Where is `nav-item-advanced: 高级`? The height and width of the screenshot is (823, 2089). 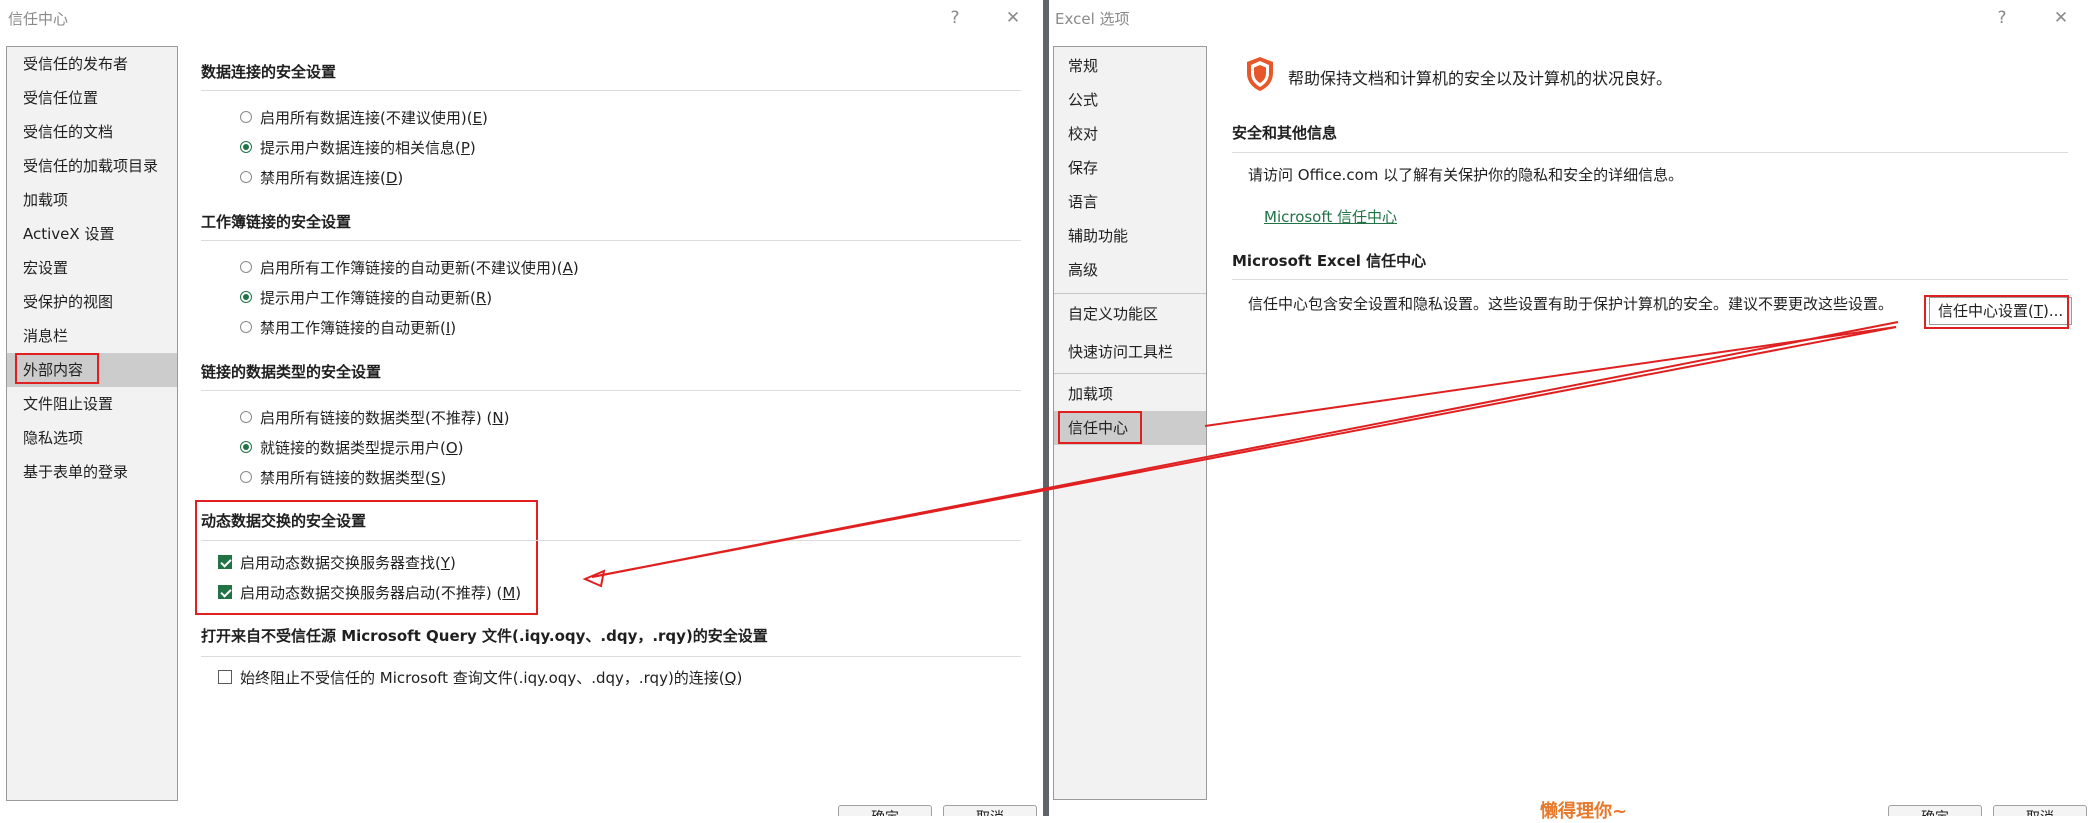 nav-item-advanced: 高级 is located at coordinates (1130, 270).